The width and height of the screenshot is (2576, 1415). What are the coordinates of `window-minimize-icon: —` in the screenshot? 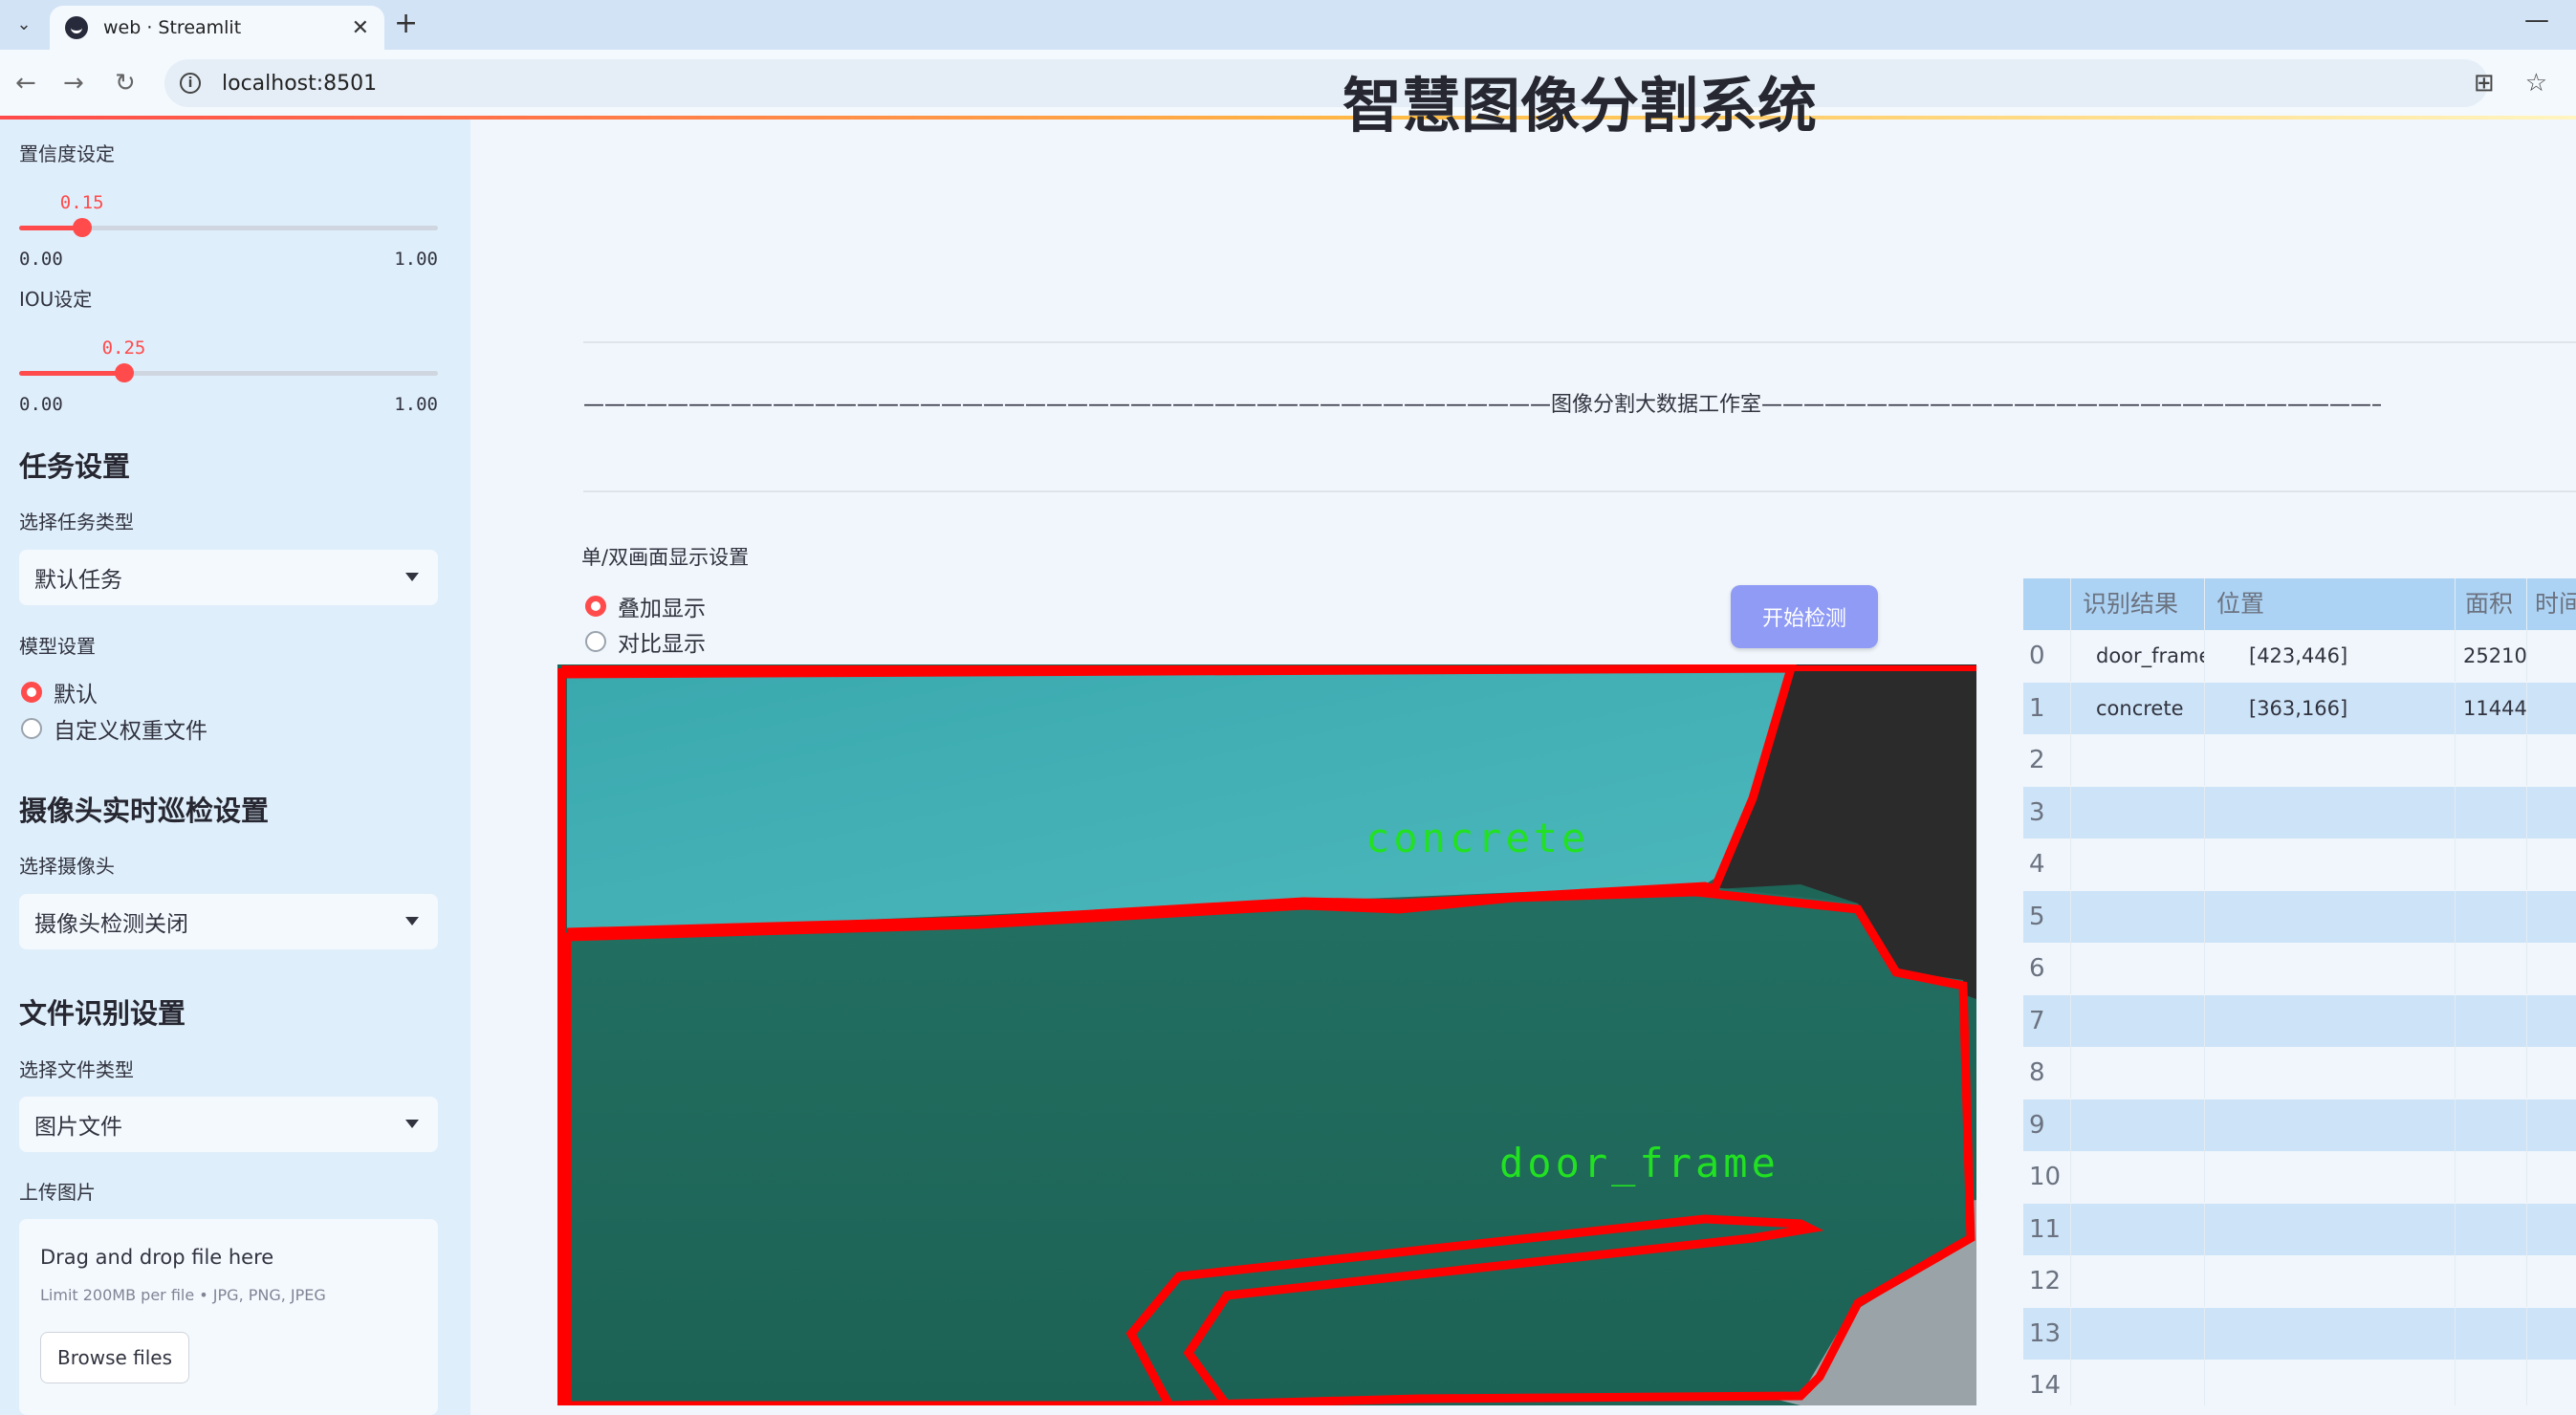 It's located at (2536, 20).